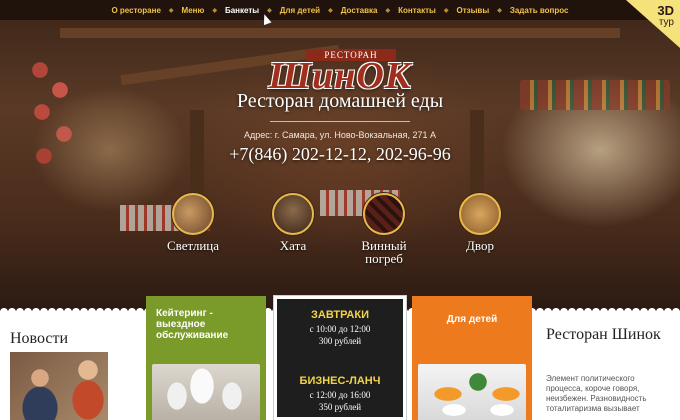 This screenshot has height=420, width=680. I want to click on nav-item-reviews: Отзывы, so click(472, 10).